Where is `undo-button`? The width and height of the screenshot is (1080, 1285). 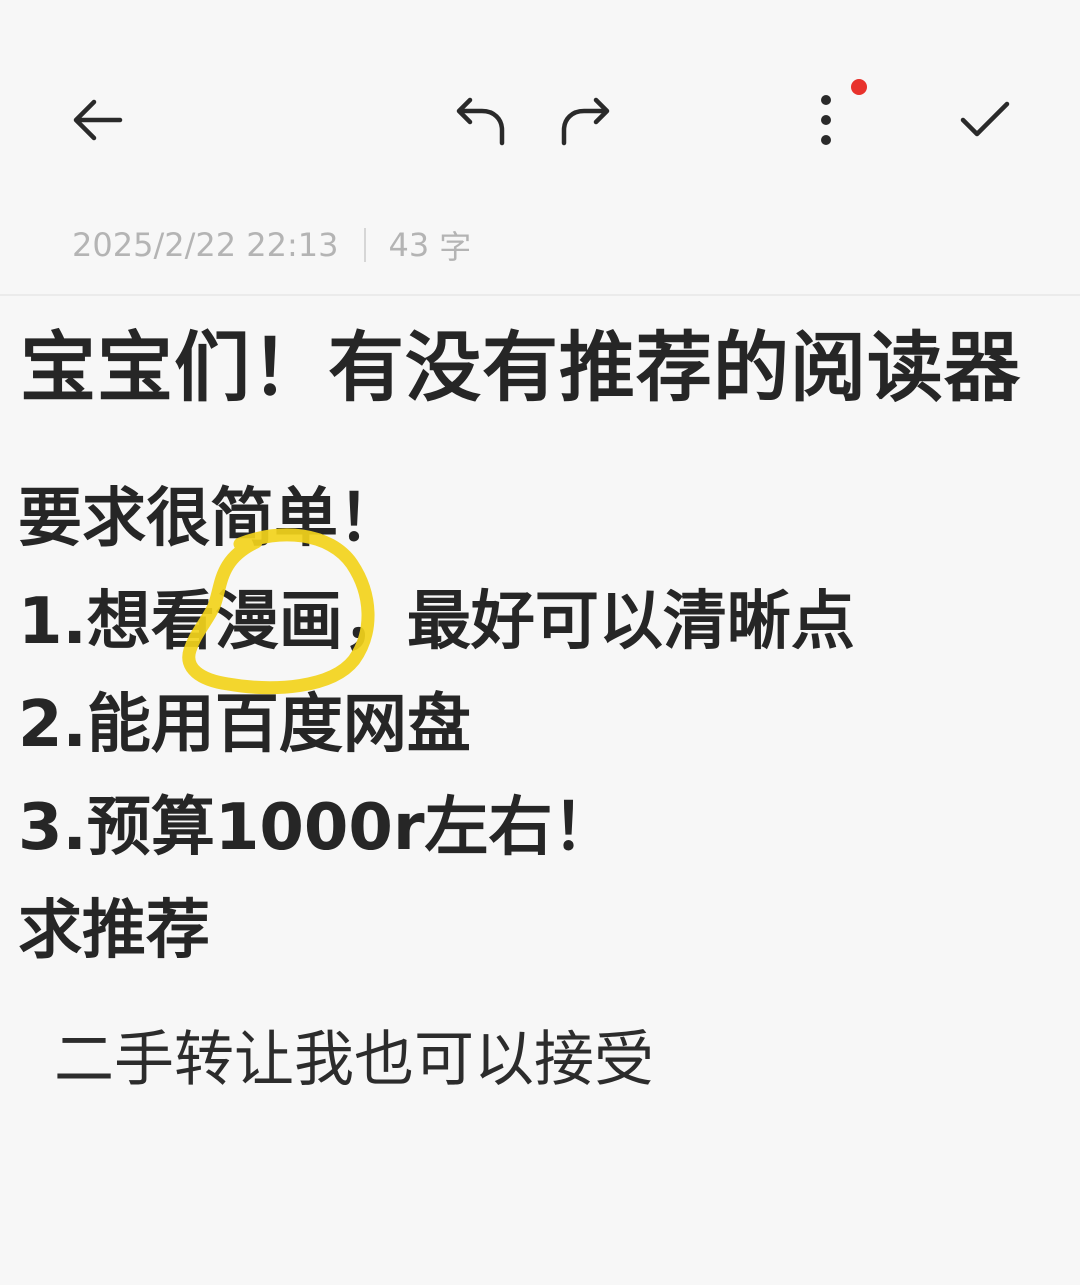 undo-button is located at coordinates (478, 122).